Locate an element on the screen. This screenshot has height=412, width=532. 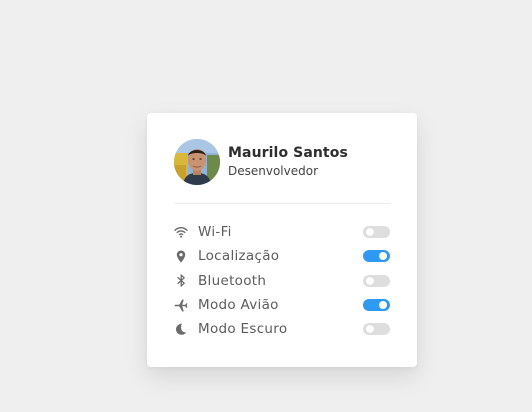
bluetooth-icon is located at coordinates (181, 281).